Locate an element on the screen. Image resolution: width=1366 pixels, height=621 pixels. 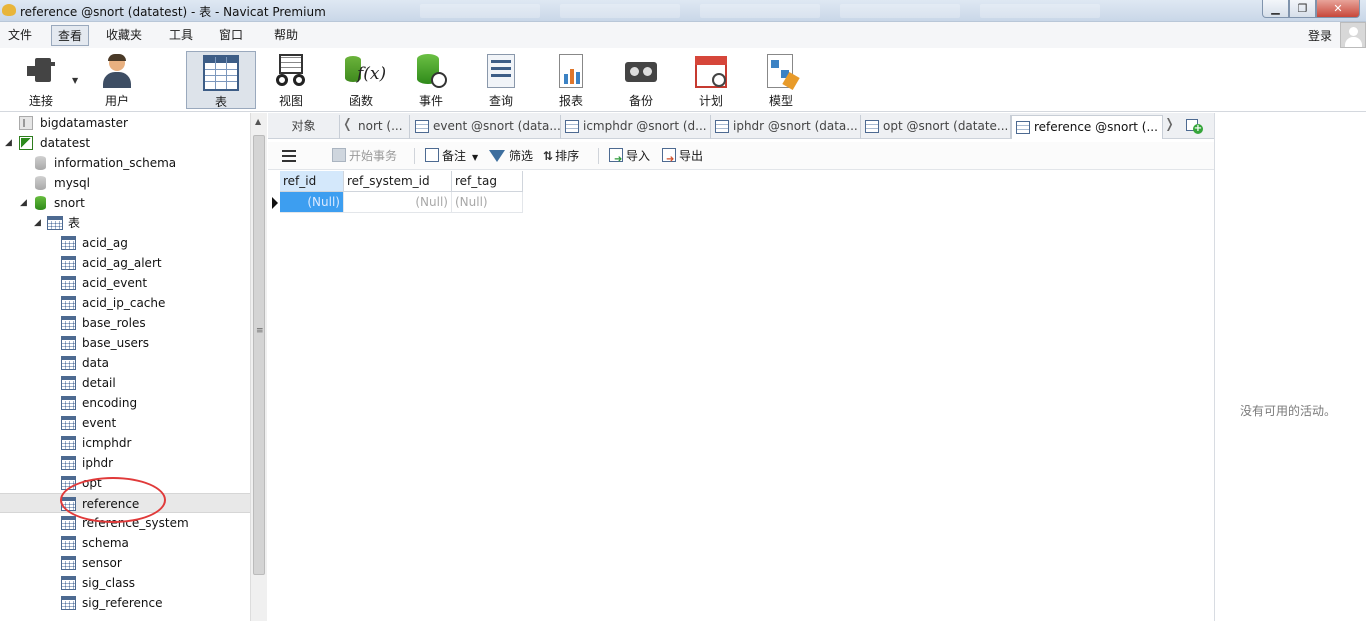
event-button: 事件 is located at coordinates (431, 80).